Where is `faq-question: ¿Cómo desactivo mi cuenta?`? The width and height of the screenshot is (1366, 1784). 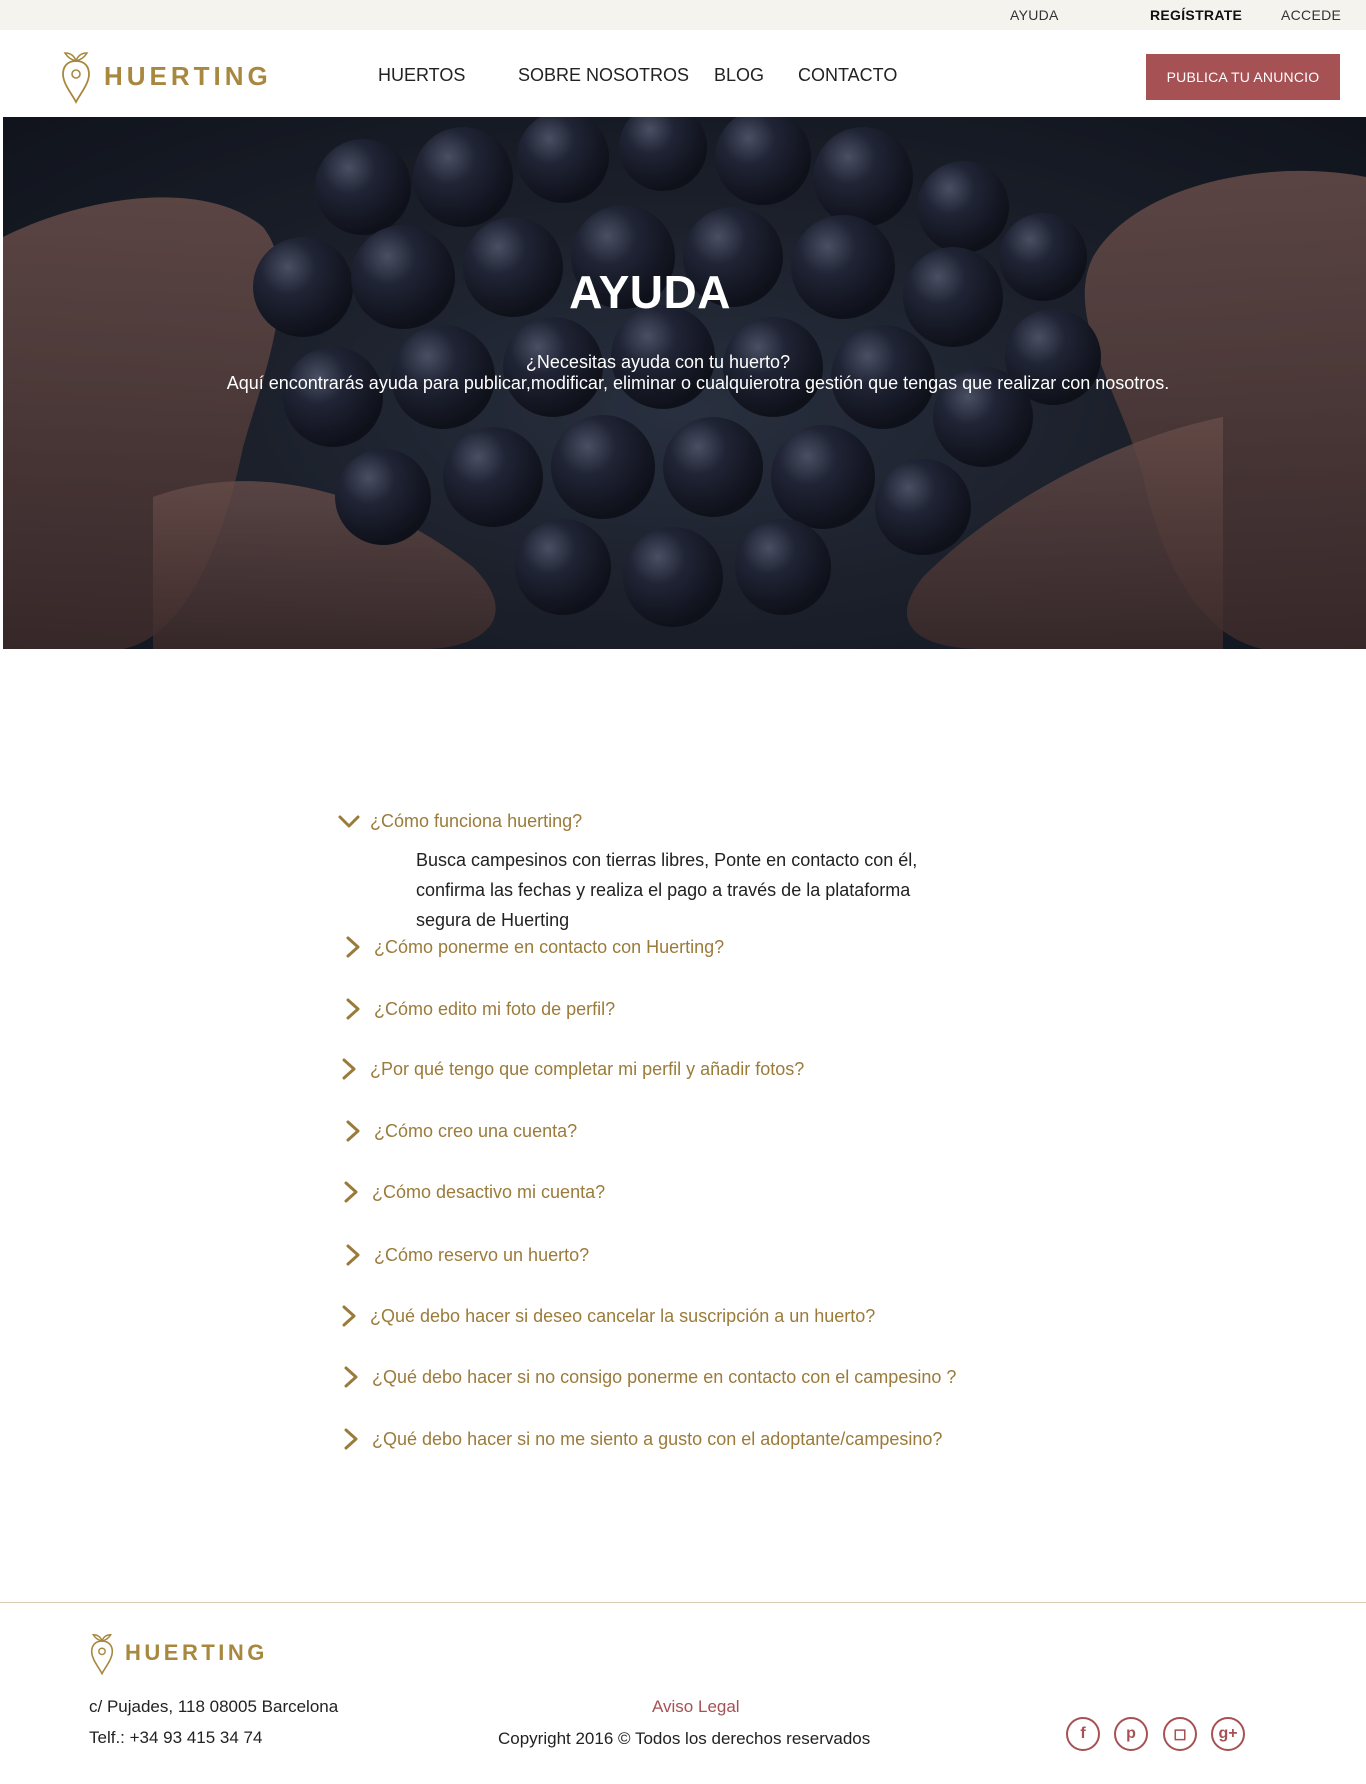
faq-question: ¿Cómo desactivo mi cuenta? is located at coordinates (489, 1191).